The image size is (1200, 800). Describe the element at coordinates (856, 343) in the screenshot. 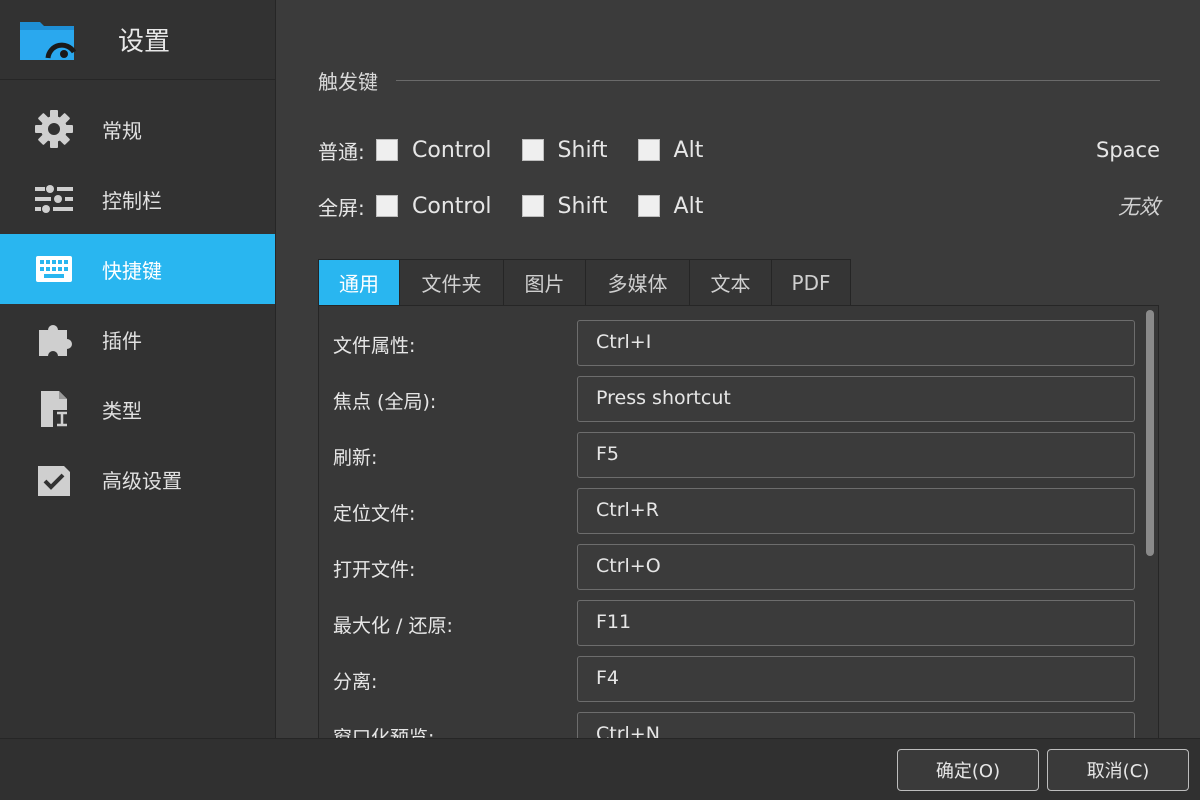

I see `shortcut-input: Ctrl+I` at that location.